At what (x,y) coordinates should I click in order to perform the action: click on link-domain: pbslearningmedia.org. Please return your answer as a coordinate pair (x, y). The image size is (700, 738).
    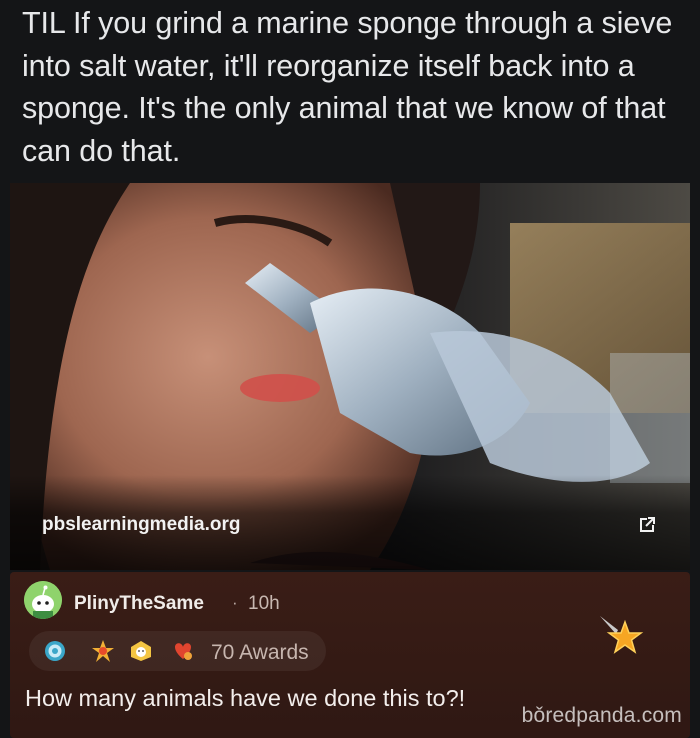
    Looking at the image, I should click on (141, 525).